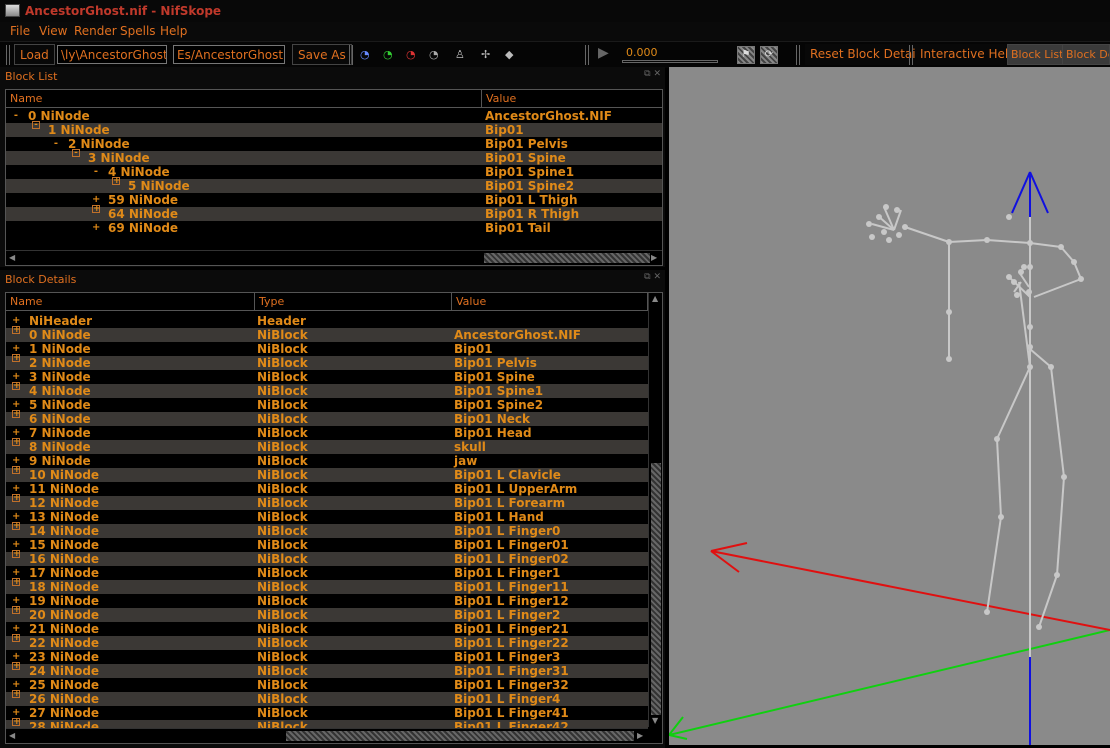 The width and height of the screenshot is (1110, 748). What do you see at coordinates (327, 629) in the screenshot?
I see `block-details-row: +21 NiNode NiBlock Bip01 L Finger21` at bounding box center [327, 629].